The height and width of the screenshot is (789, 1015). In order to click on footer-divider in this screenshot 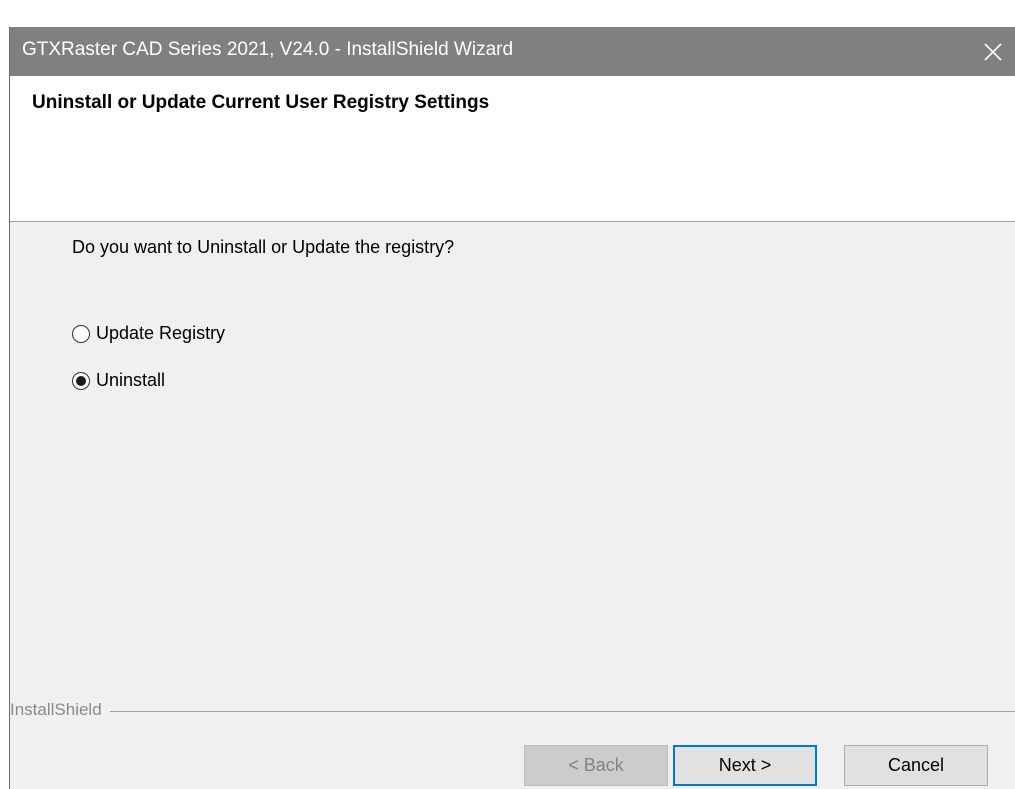, I will do `click(512, 711)`.